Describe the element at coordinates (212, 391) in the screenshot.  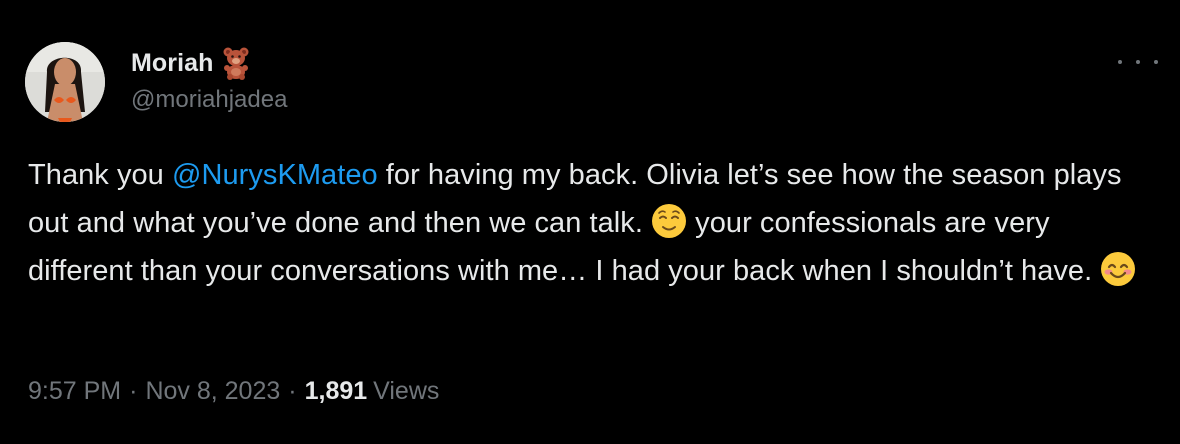
I see `tweet-date: Nov 8, 2023` at that location.